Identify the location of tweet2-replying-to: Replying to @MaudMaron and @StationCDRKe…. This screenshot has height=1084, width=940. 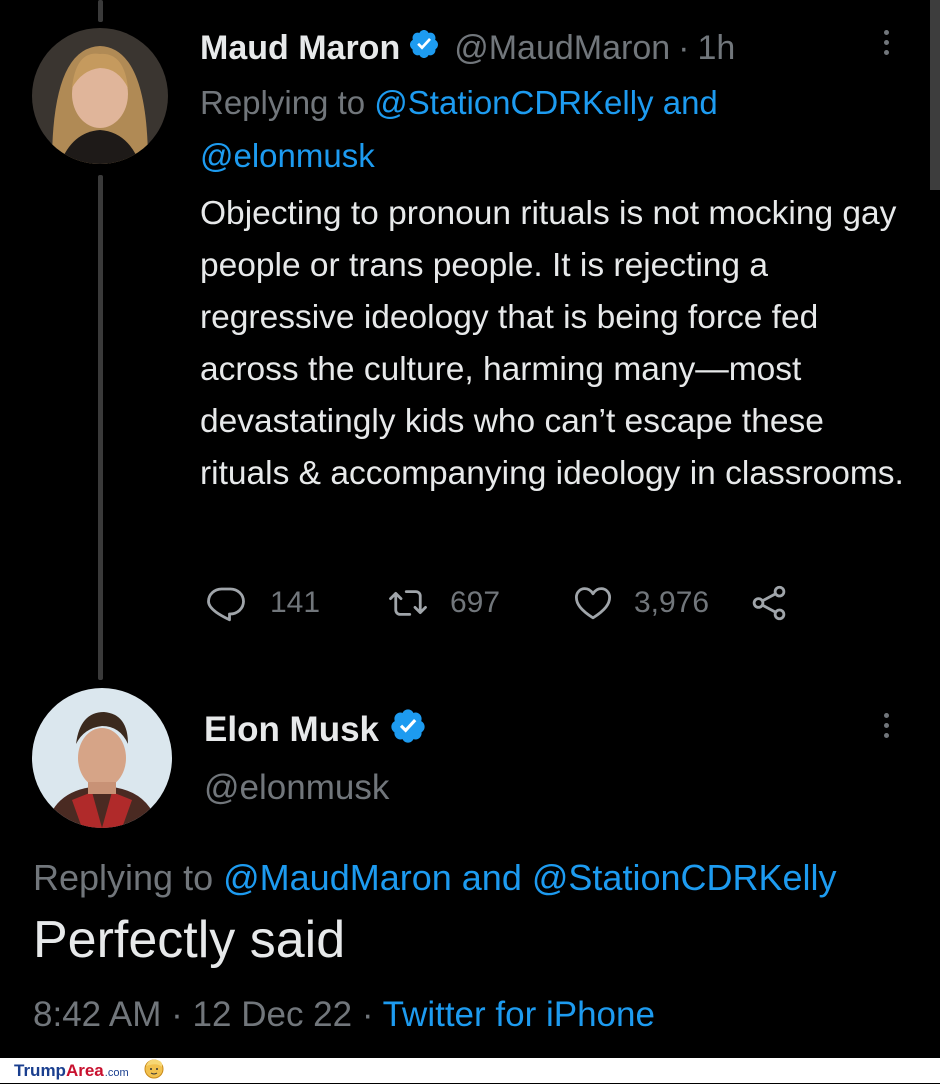
(435, 878).